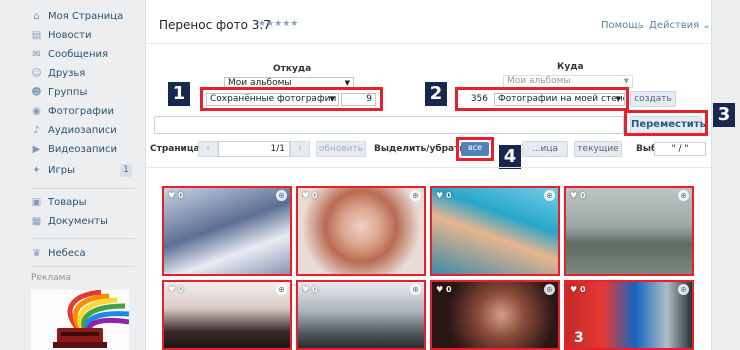  I want to click on photo-number: 3, so click(579, 338).